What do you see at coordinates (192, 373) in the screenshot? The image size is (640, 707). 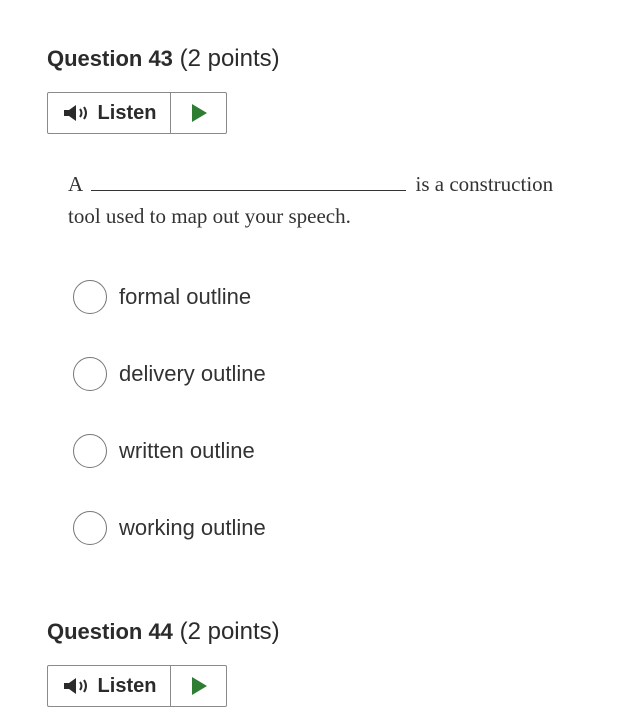 I see `option-label: delivery outline` at bounding box center [192, 373].